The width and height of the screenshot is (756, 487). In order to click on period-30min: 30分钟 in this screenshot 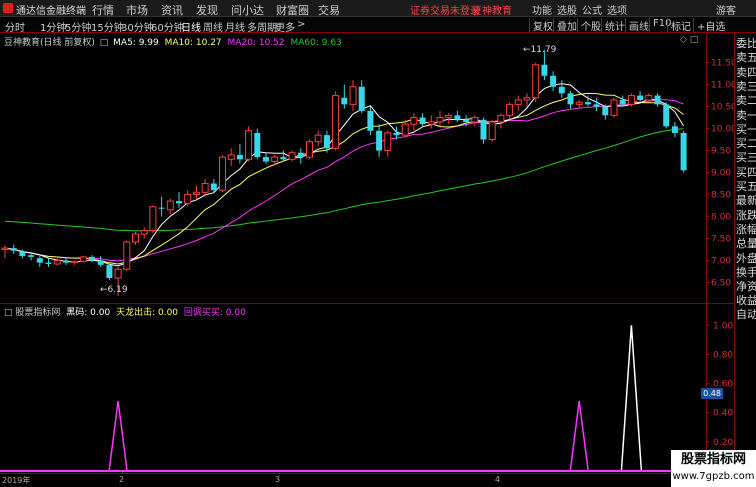, I will do `click(137, 26)`.